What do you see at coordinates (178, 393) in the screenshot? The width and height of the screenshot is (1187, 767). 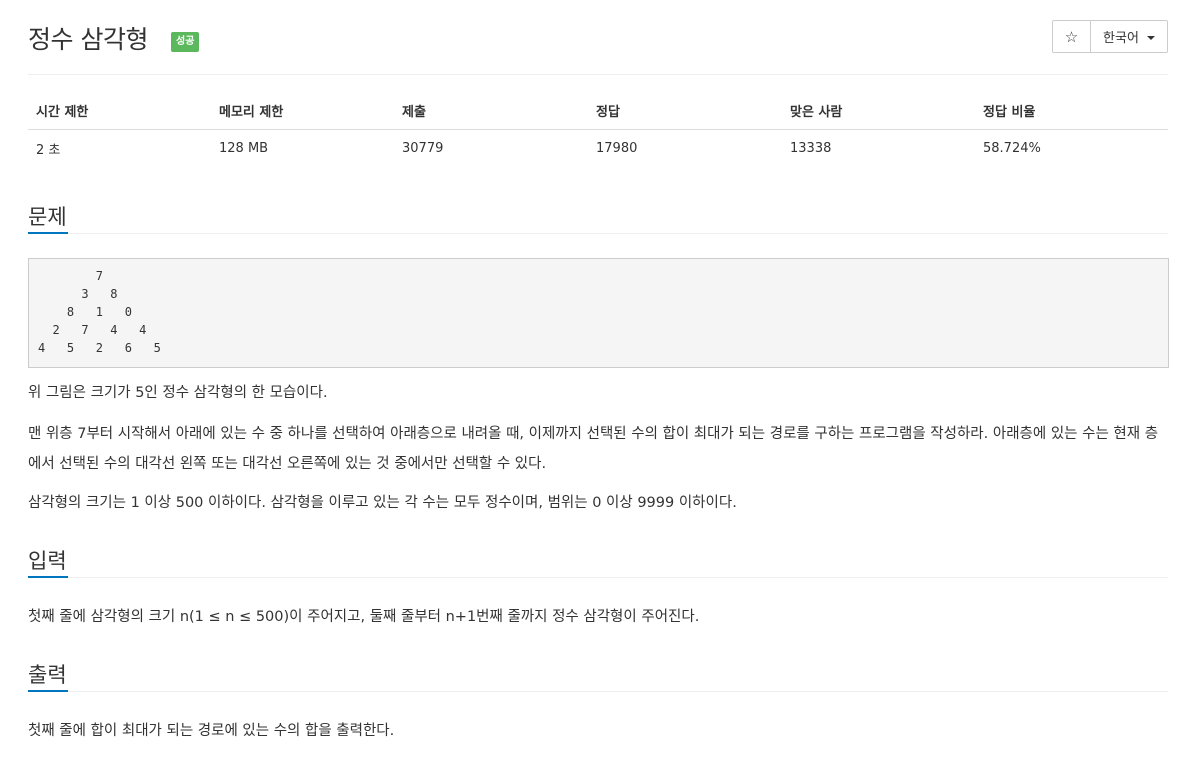 I see `problem-paragraph-1: 위 그림은 크기가 5인 정수 삼각형의 한 모습이다.` at bounding box center [178, 393].